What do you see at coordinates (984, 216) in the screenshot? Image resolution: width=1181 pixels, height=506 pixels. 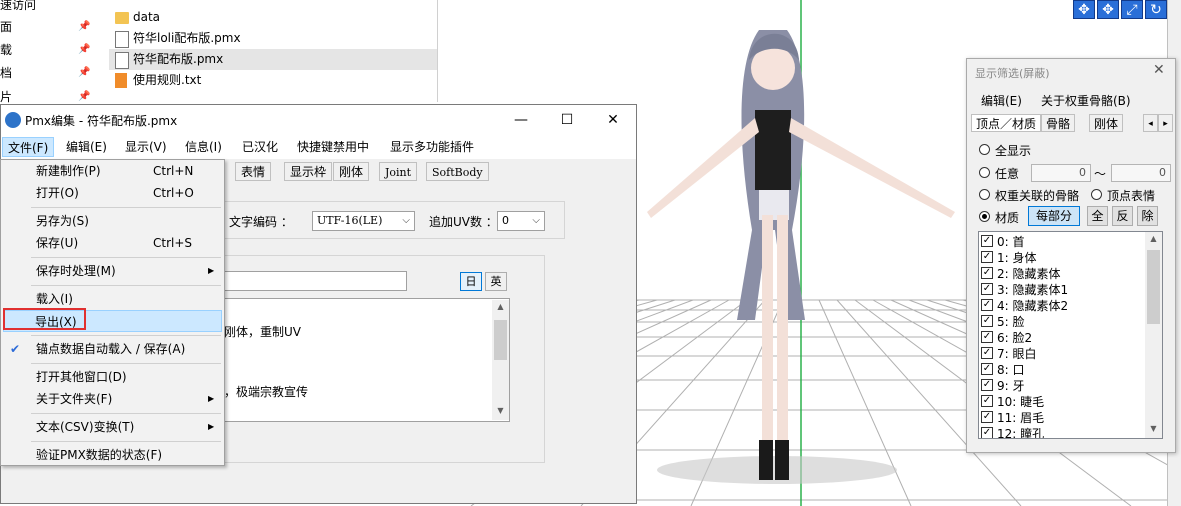 I see `radio-material` at bounding box center [984, 216].